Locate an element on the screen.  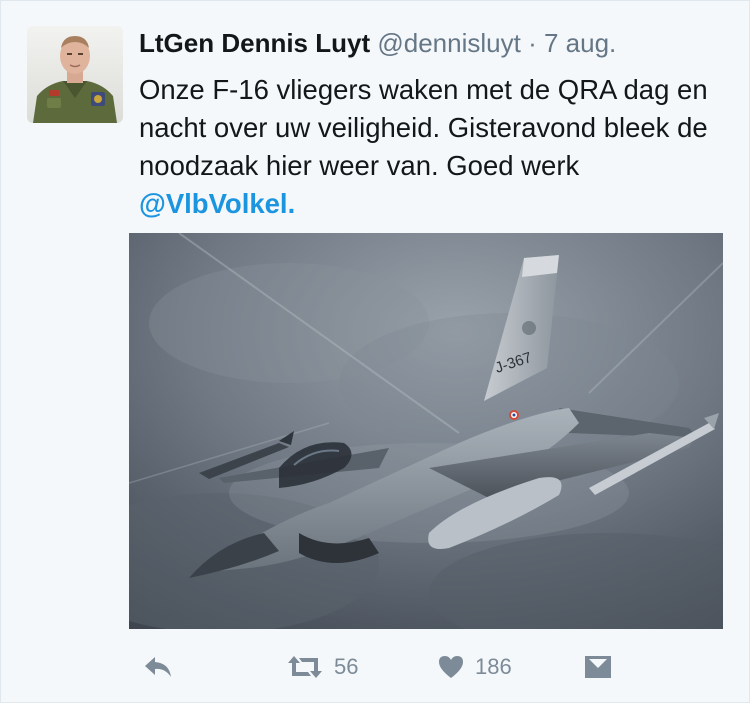
like-count: 186 is located at coordinates (493, 666).